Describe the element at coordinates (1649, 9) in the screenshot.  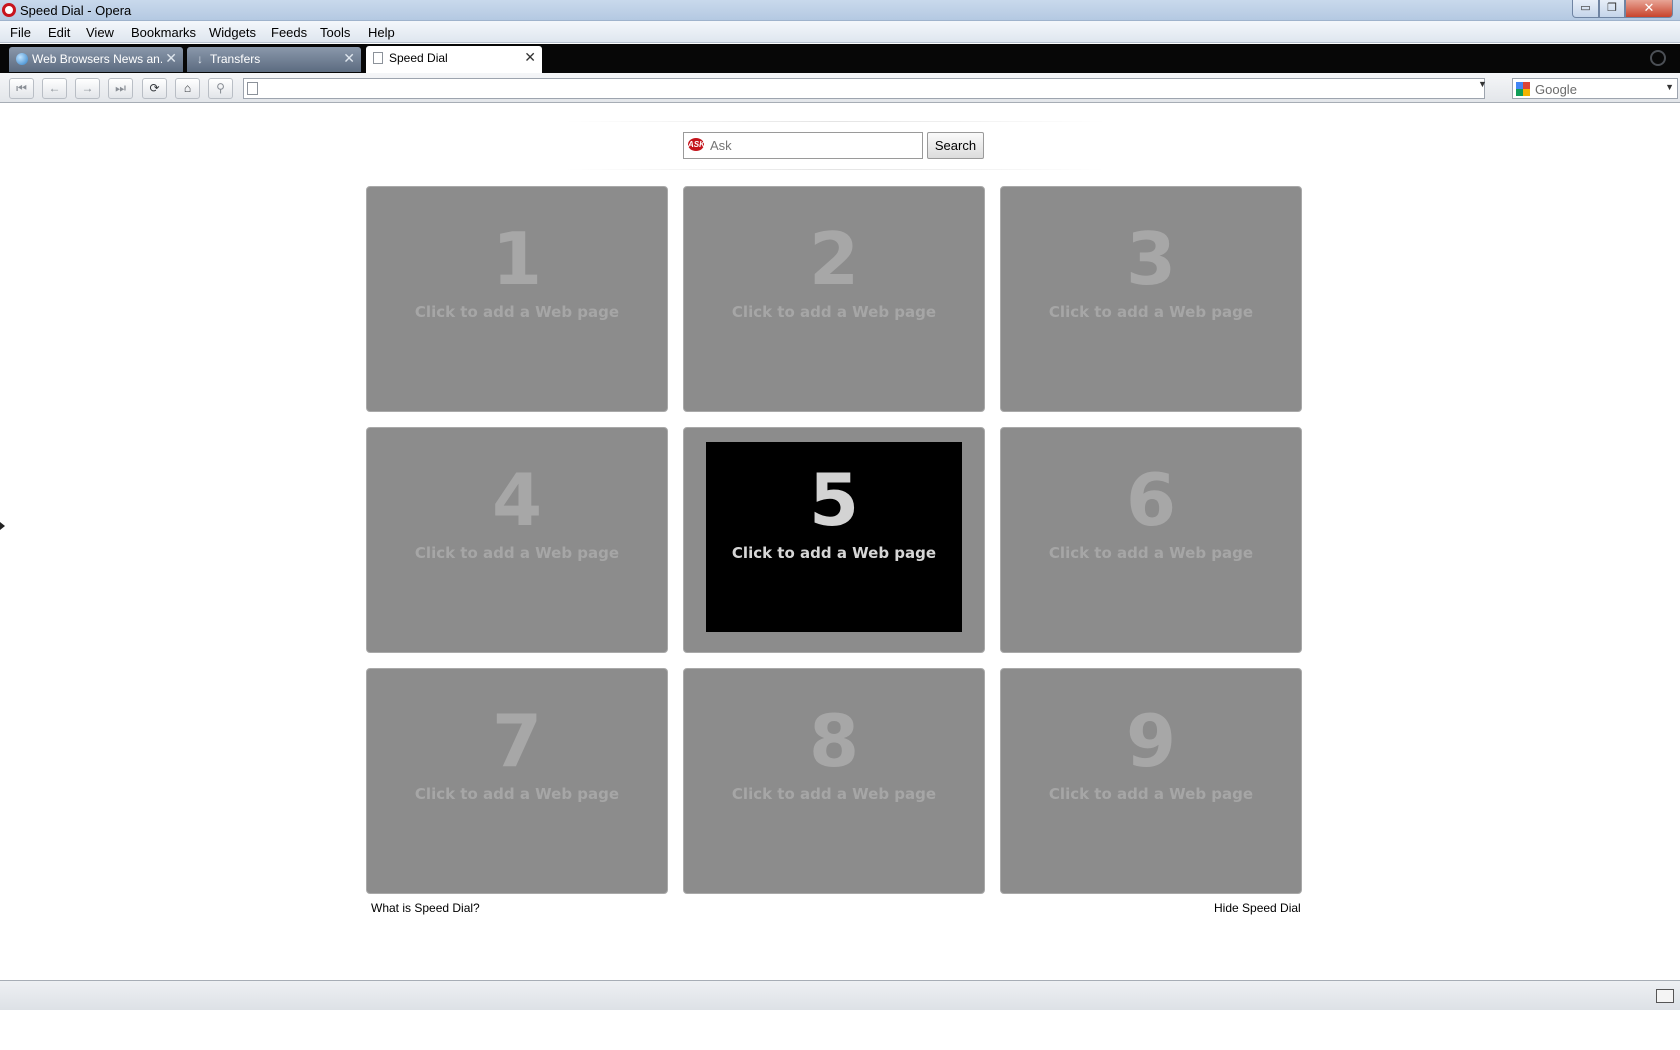
I see `close-window-button: ✕` at that location.